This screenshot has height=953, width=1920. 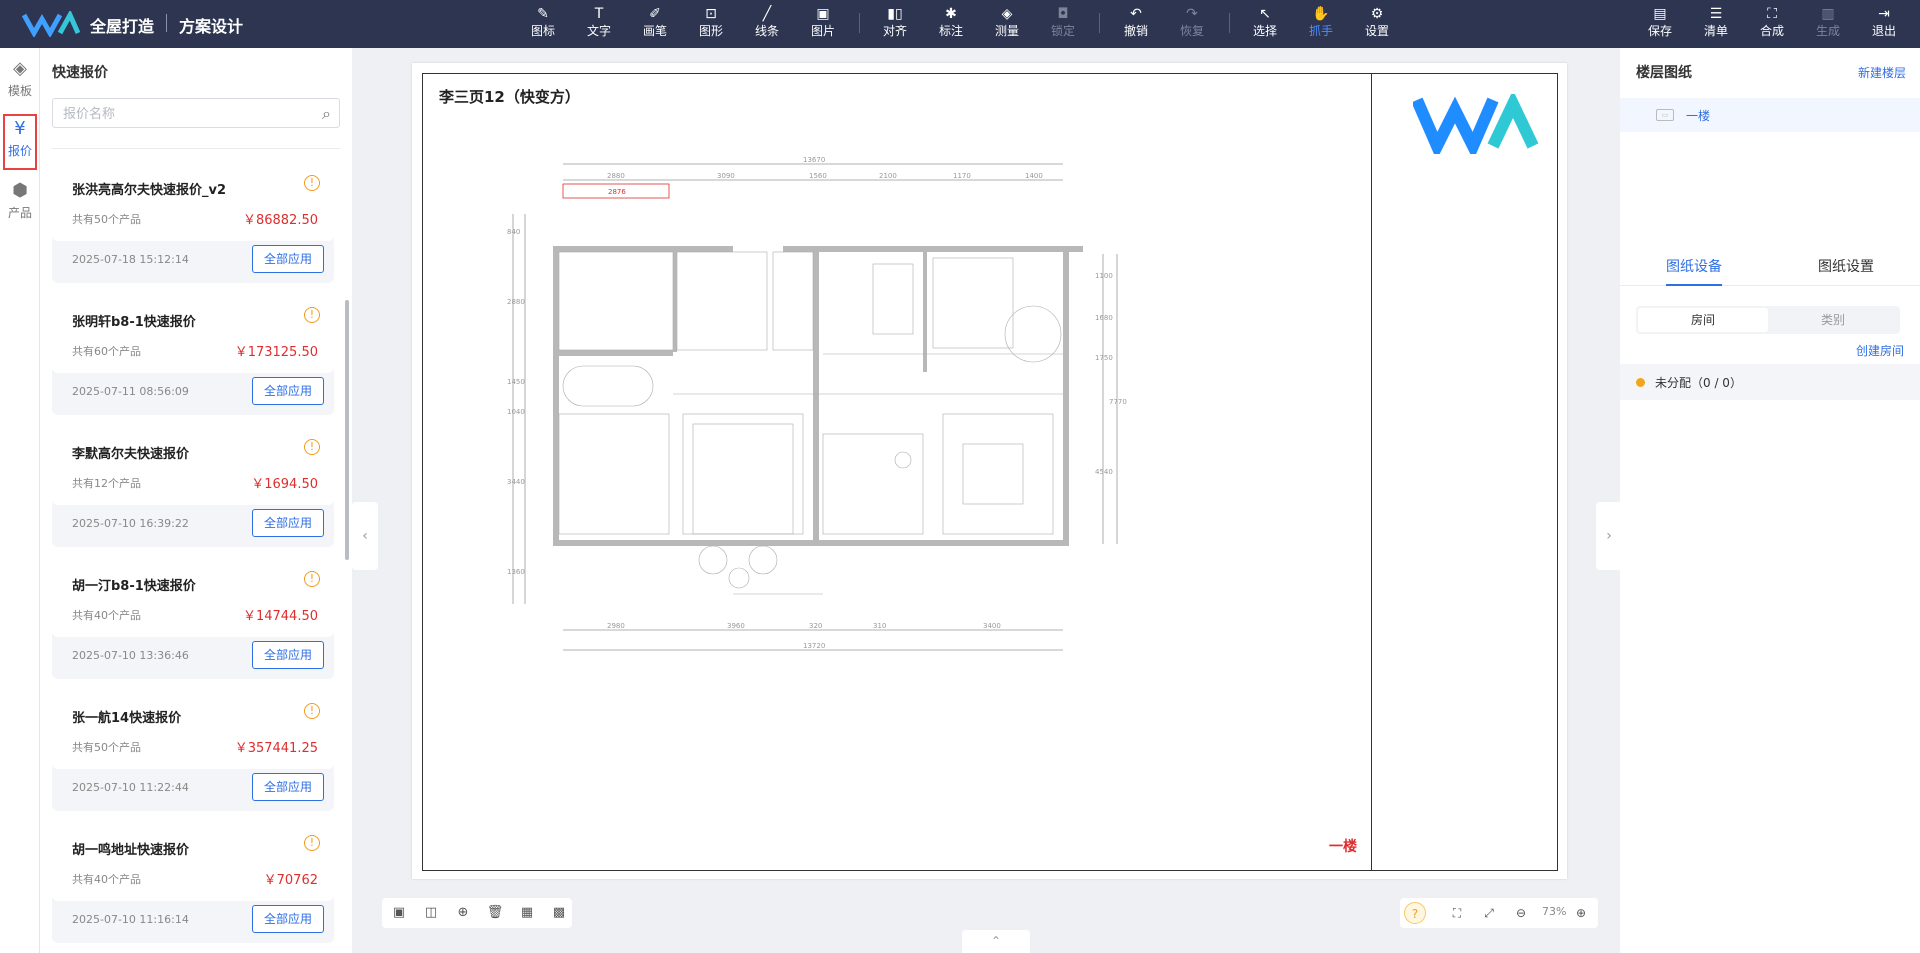 I want to click on rail-item-product: ⬢ 产品, so click(x=20, y=206).